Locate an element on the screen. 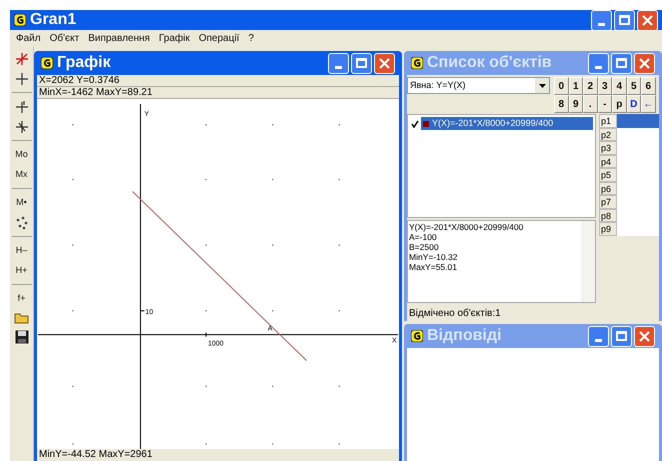  details-line: MaxY=55.01 is located at coordinates (433, 267).